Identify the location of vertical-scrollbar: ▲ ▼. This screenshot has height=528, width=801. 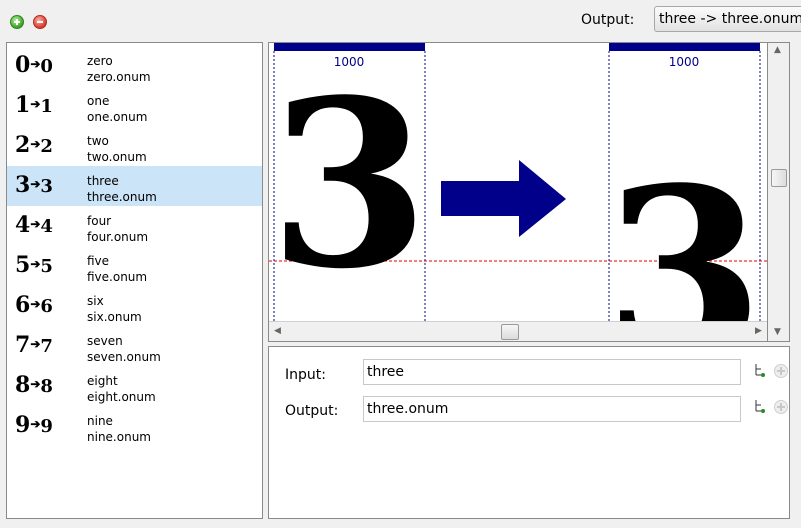
(779, 192).